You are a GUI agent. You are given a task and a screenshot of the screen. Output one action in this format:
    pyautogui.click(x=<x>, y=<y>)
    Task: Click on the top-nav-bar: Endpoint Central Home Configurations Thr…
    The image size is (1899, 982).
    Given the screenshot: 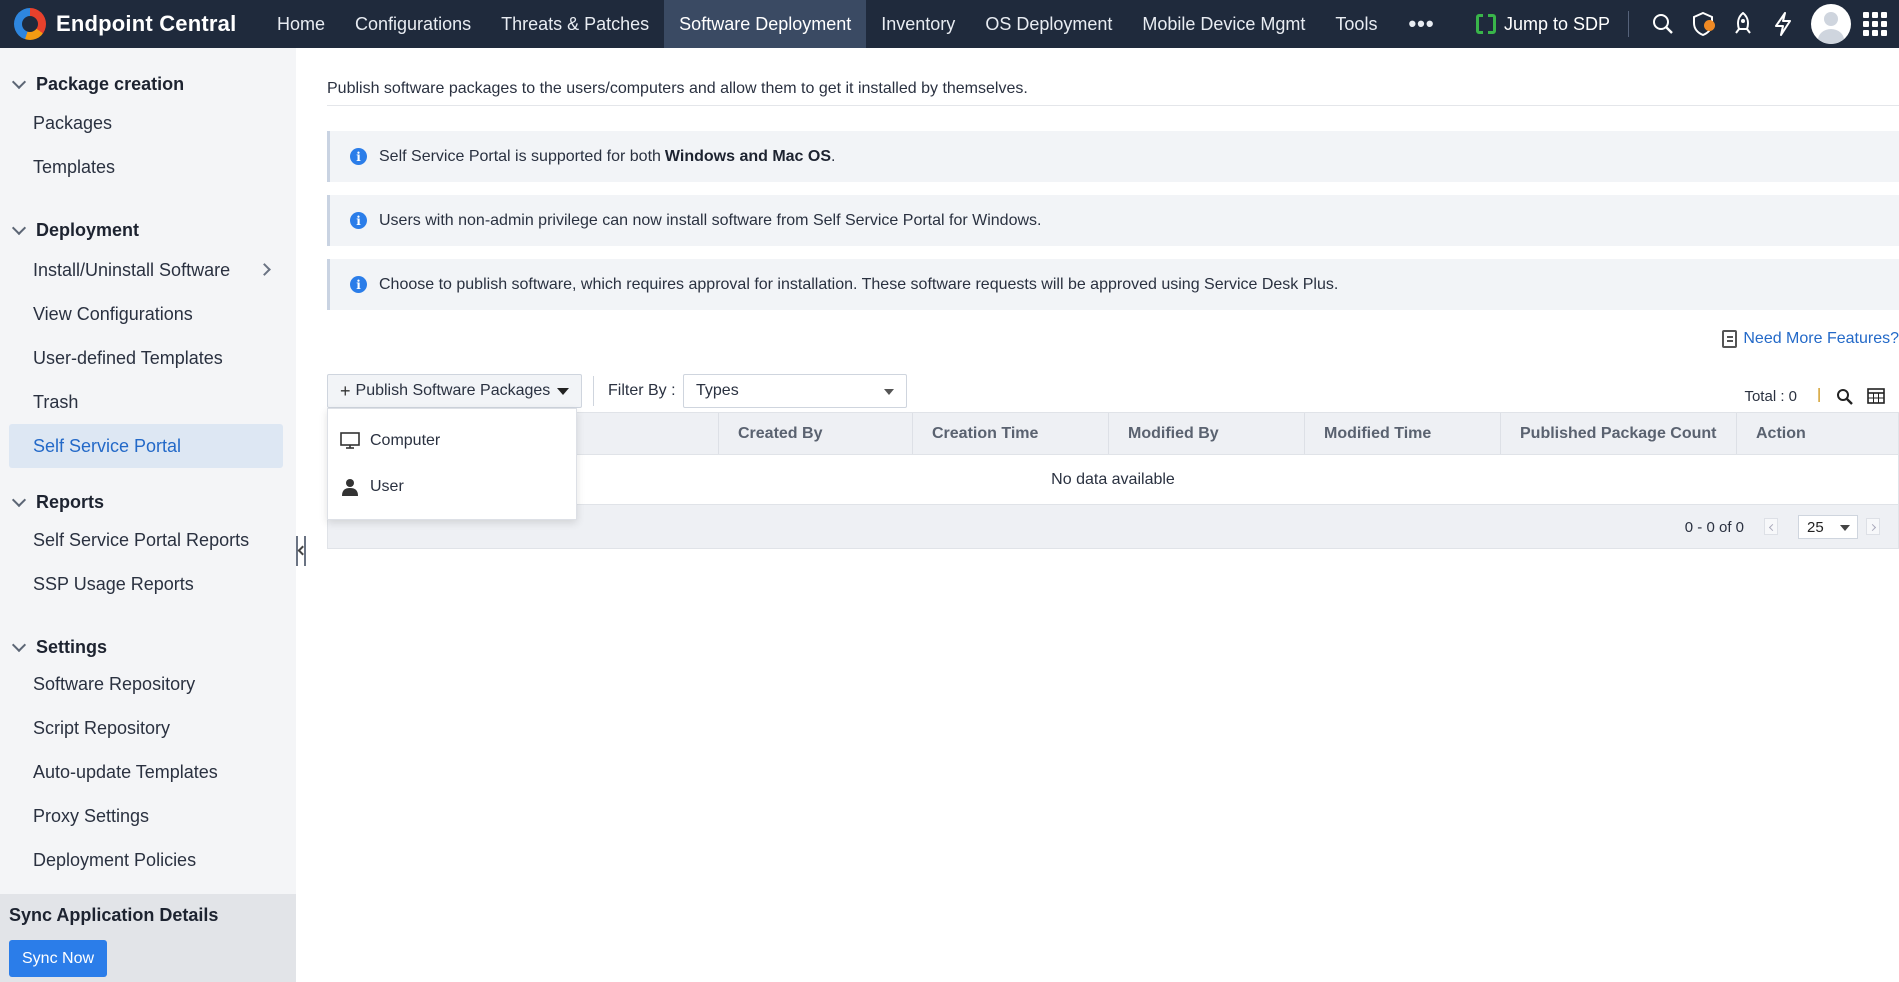 What is the action you would take?
    pyautogui.click(x=949, y=24)
    